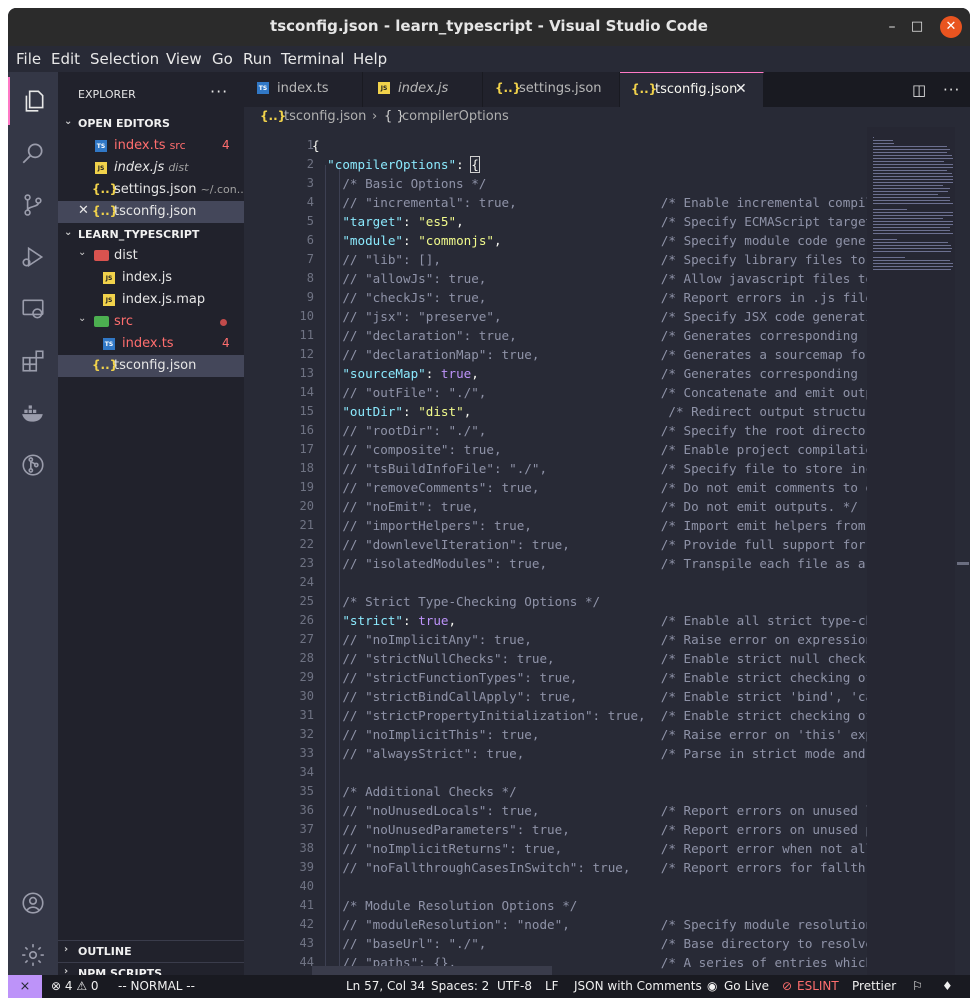 The width and height of the screenshot is (980, 1007). Describe the element at coordinates (741, 89) in the screenshot. I see `close-tab-icon: ✕` at that location.